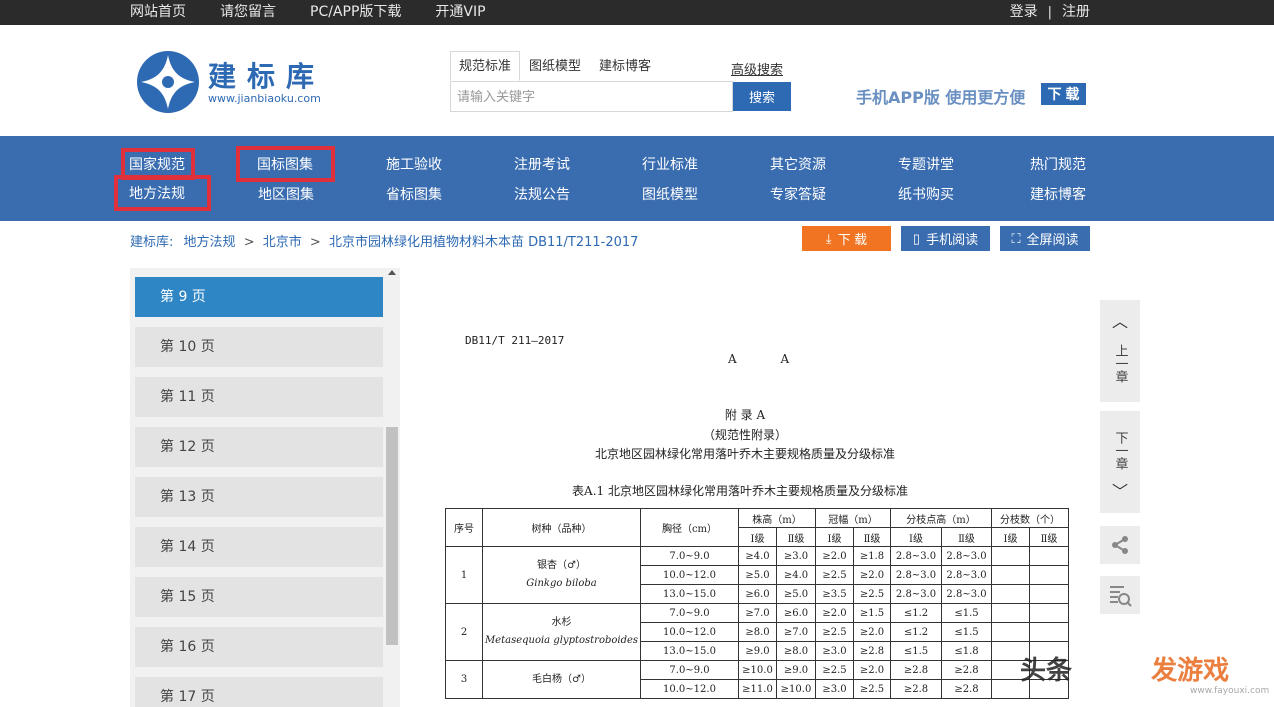  What do you see at coordinates (757, 679) in the screenshot?
I see `table-row: 3 毛白杨（♂） 7.0~9.0 ≥10.0 ≥9.0 ≥2.5 ≥2.0 ≥2.8 ≥2.8` at bounding box center [757, 679].